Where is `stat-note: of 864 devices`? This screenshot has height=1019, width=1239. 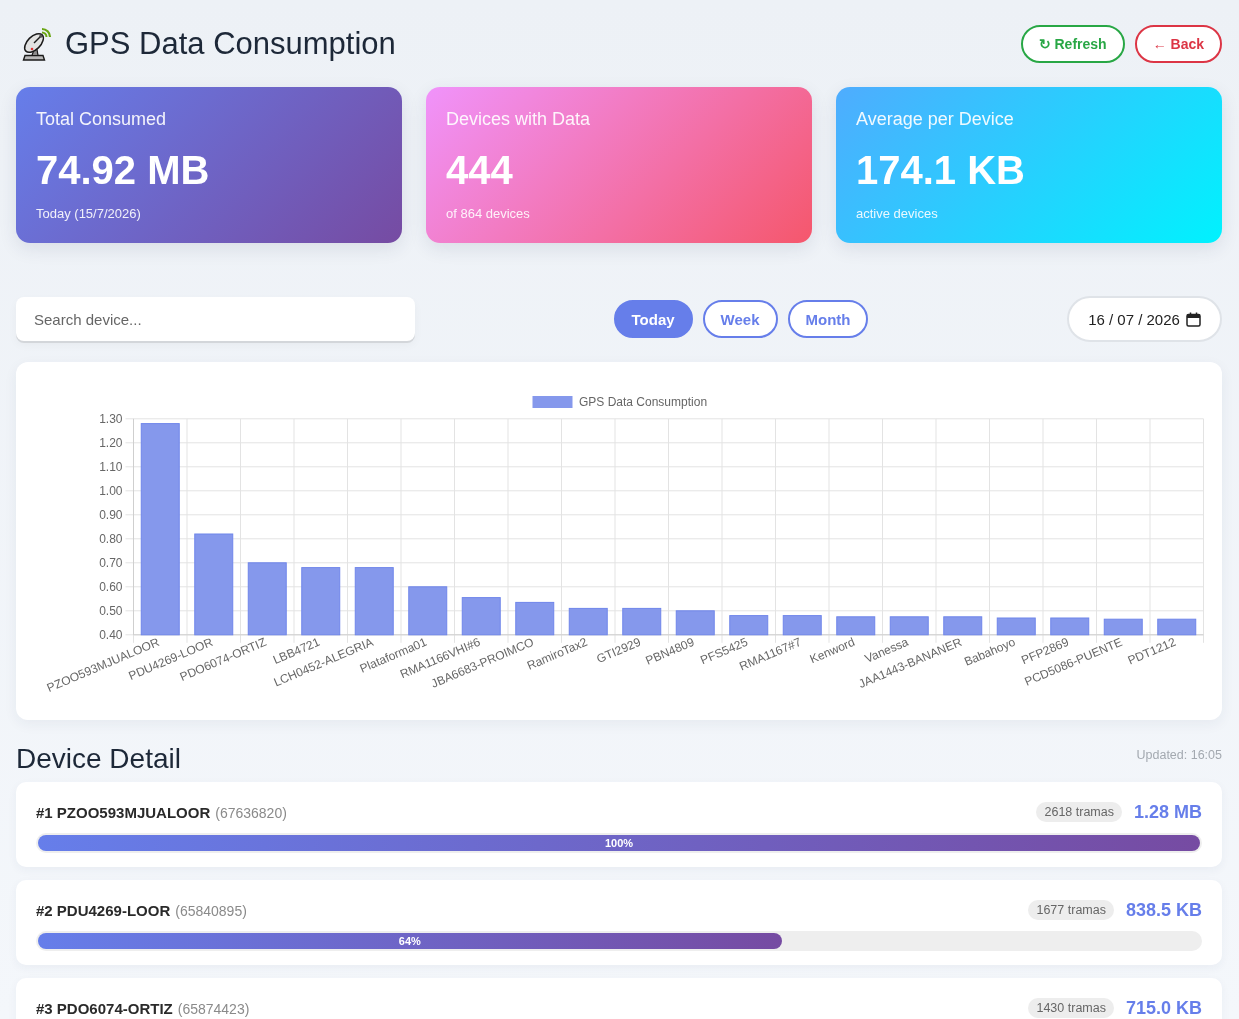
stat-note: of 864 devices is located at coordinates (488, 214).